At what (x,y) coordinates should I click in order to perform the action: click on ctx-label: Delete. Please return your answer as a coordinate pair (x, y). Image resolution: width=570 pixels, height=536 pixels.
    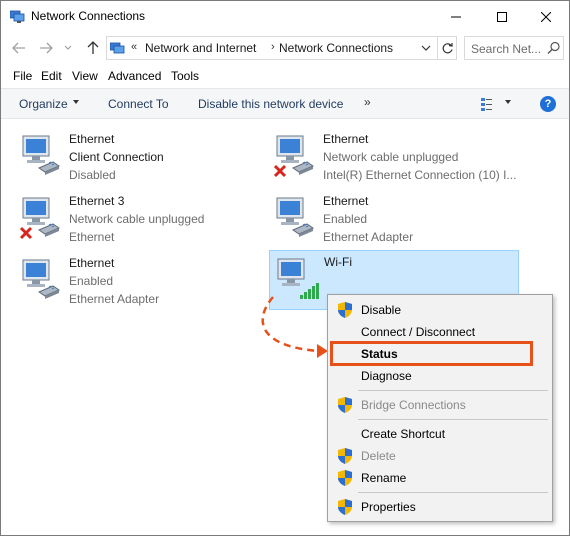
    Looking at the image, I should click on (378, 456).